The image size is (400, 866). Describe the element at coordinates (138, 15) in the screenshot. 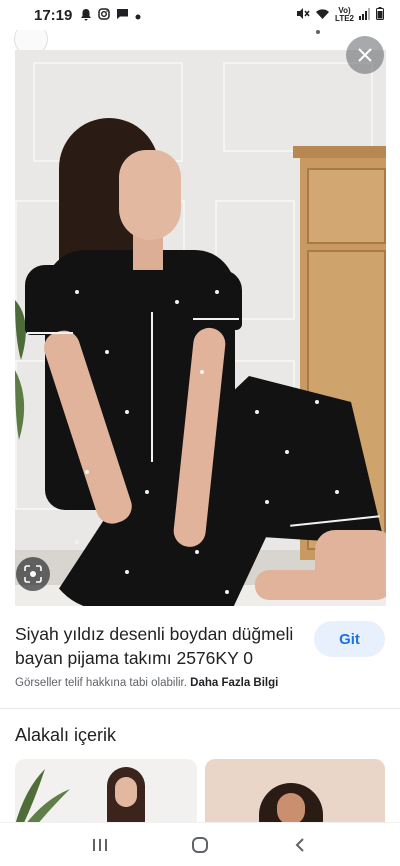

I see `dot-icon` at that location.